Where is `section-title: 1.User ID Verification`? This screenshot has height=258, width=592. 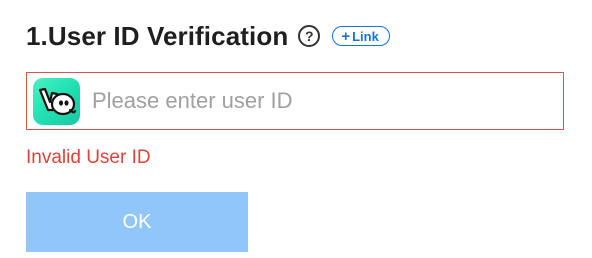
section-title: 1.User ID Verification is located at coordinates (157, 35).